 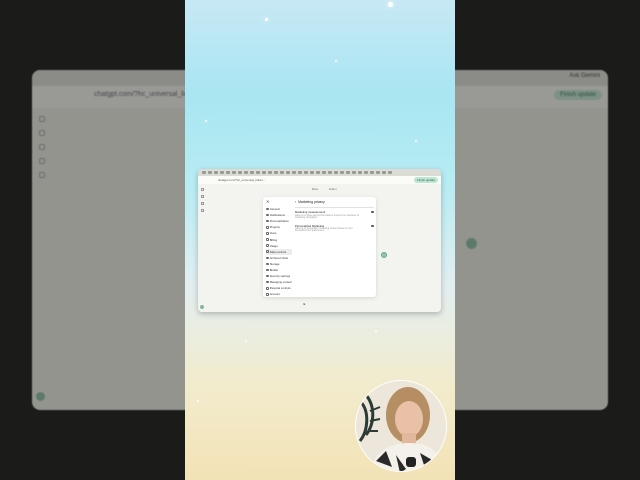 What do you see at coordinates (267, 294) in the screenshot?
I see `account-icon` at bounding box center [267, 294].